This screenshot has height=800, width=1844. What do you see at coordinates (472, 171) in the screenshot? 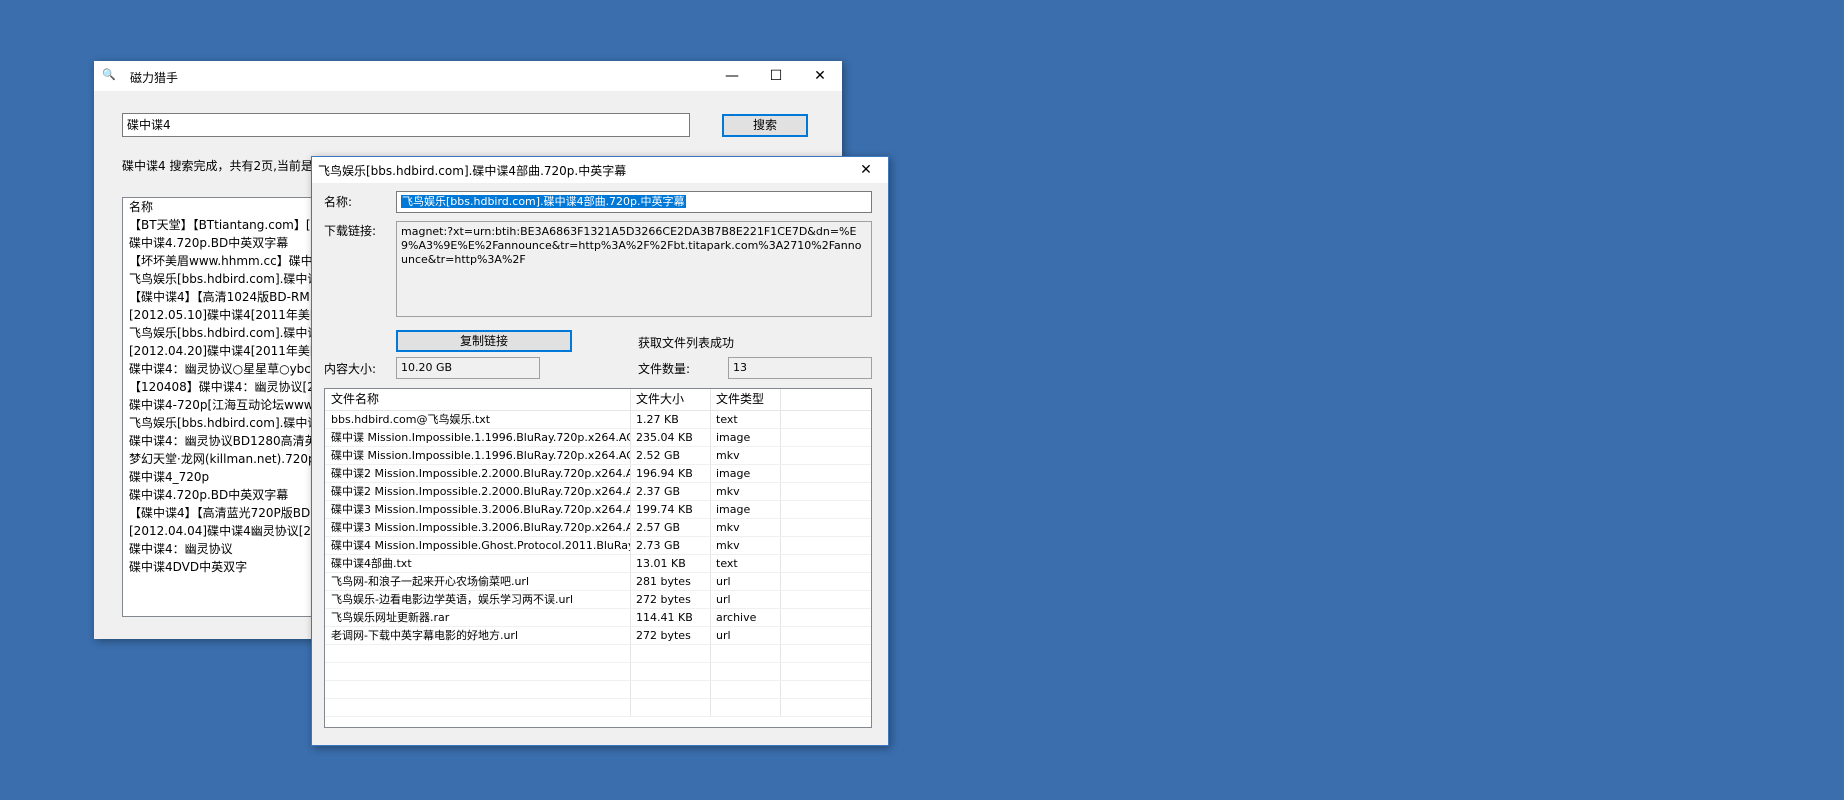
I see `detail-window-title: 飞鸟娱乐[bbs.hdbird.com].碟中谍4部曲.720p.中英字幕` at bounding box center [472, 171].